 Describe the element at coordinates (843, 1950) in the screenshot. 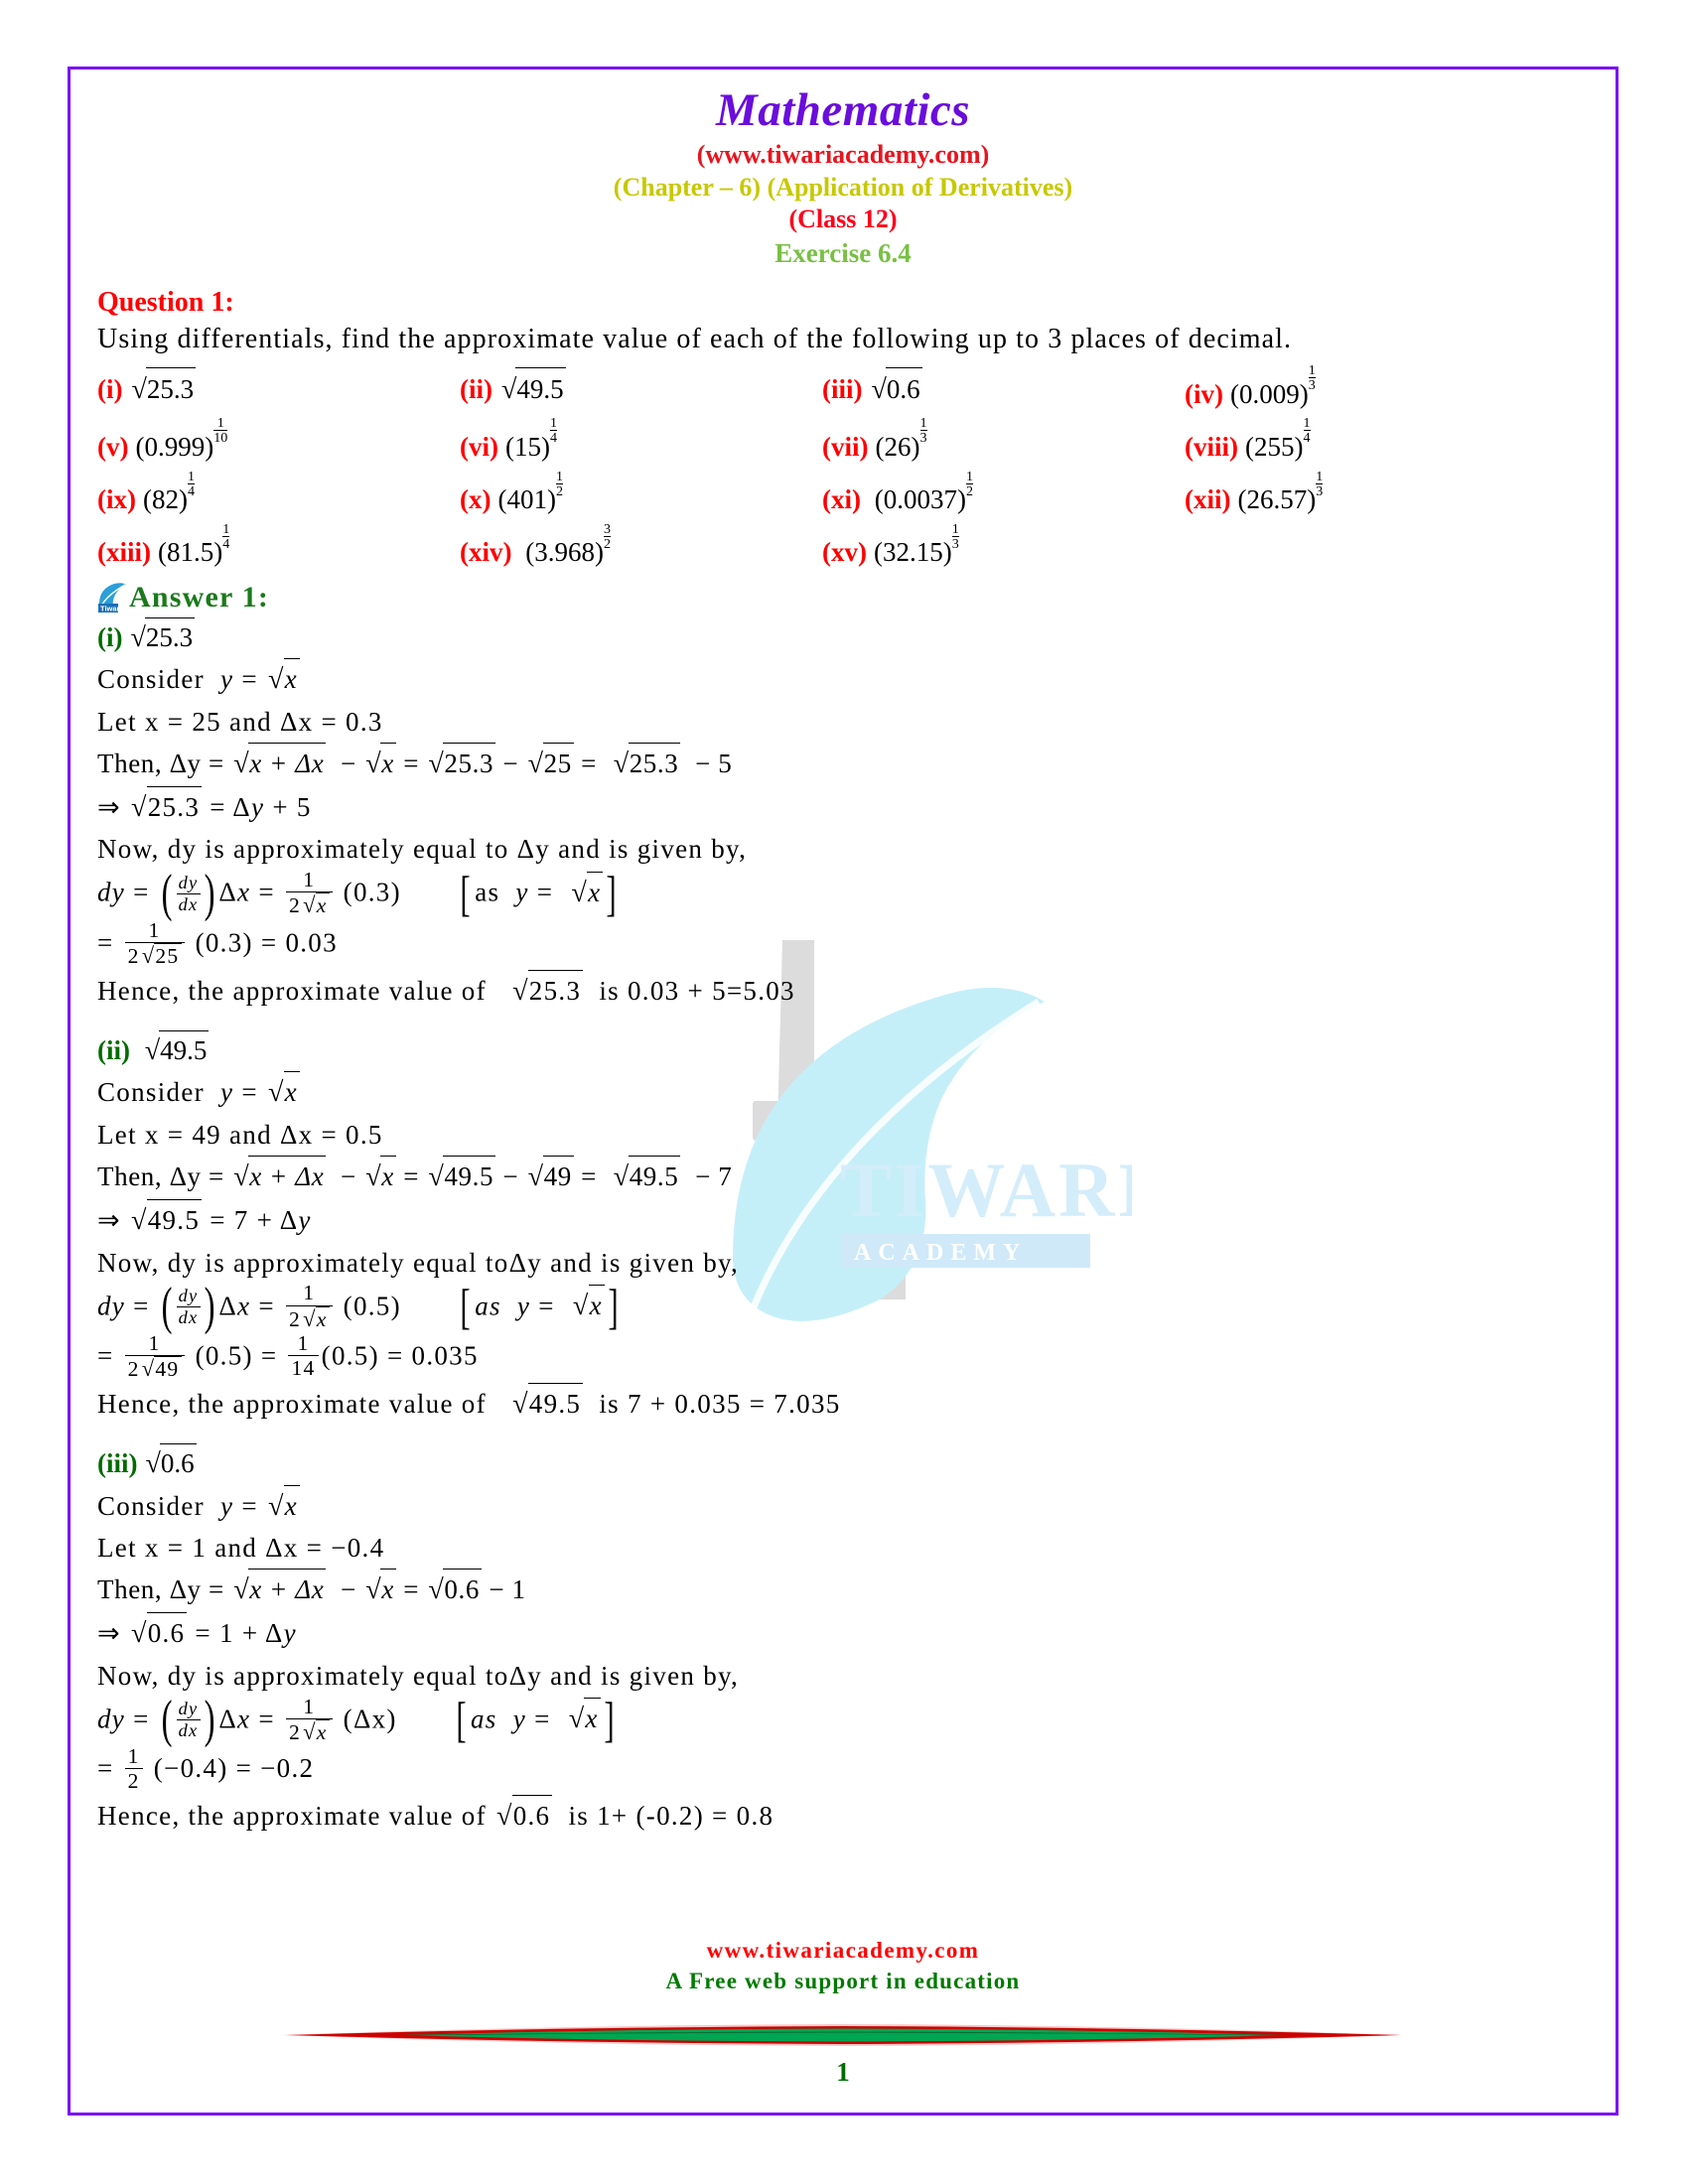

I see `footer-site-url: www.tiwariacademy.com` at that location.